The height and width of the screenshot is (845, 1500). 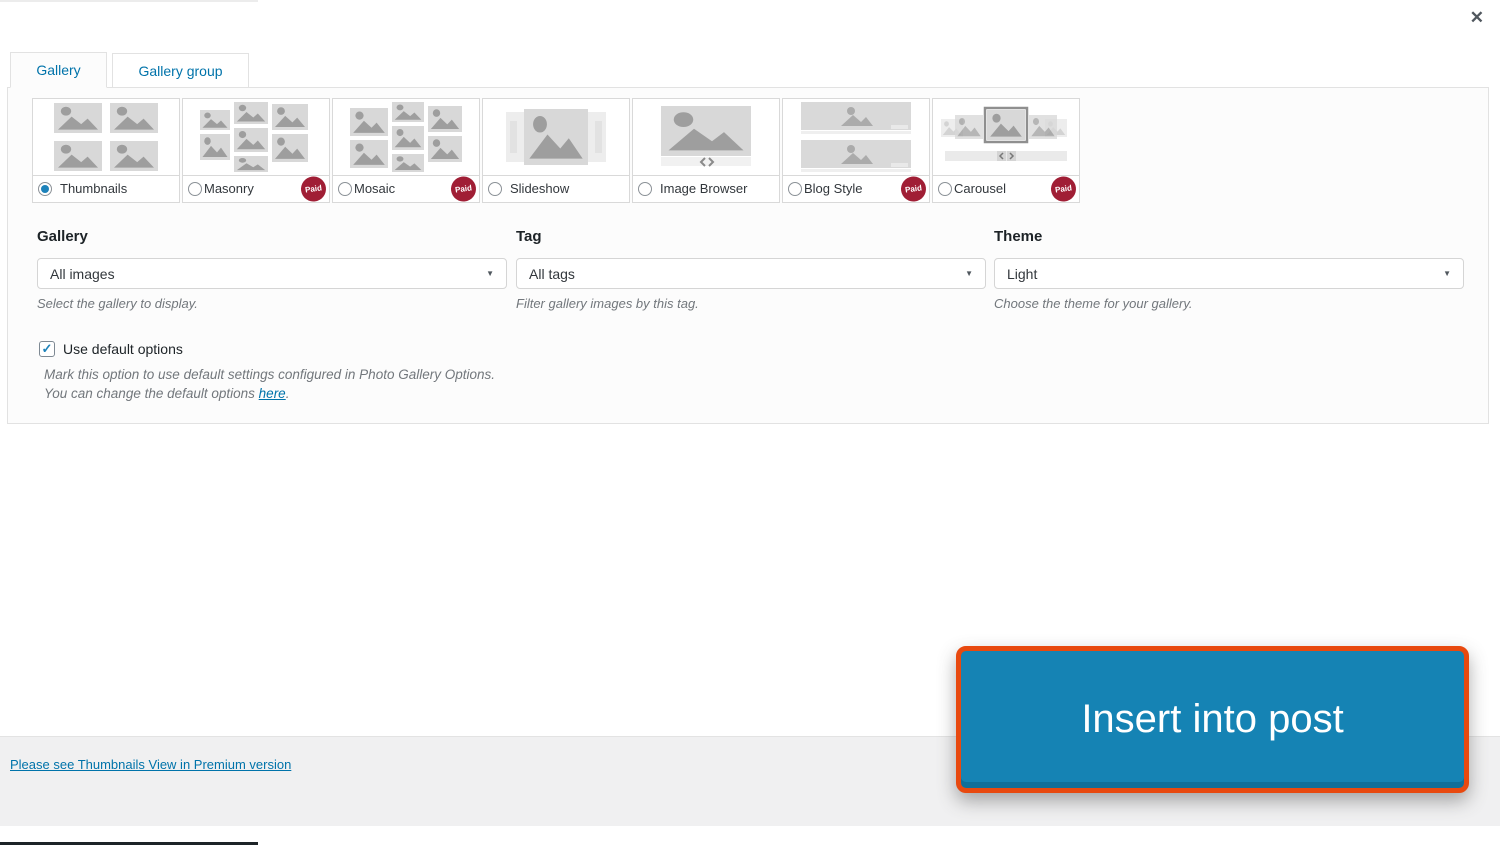 What do you see at coordinates (706, 137) in the screenshot?
I see `image-browser-preview-icon` at bounding box center [706, 137].